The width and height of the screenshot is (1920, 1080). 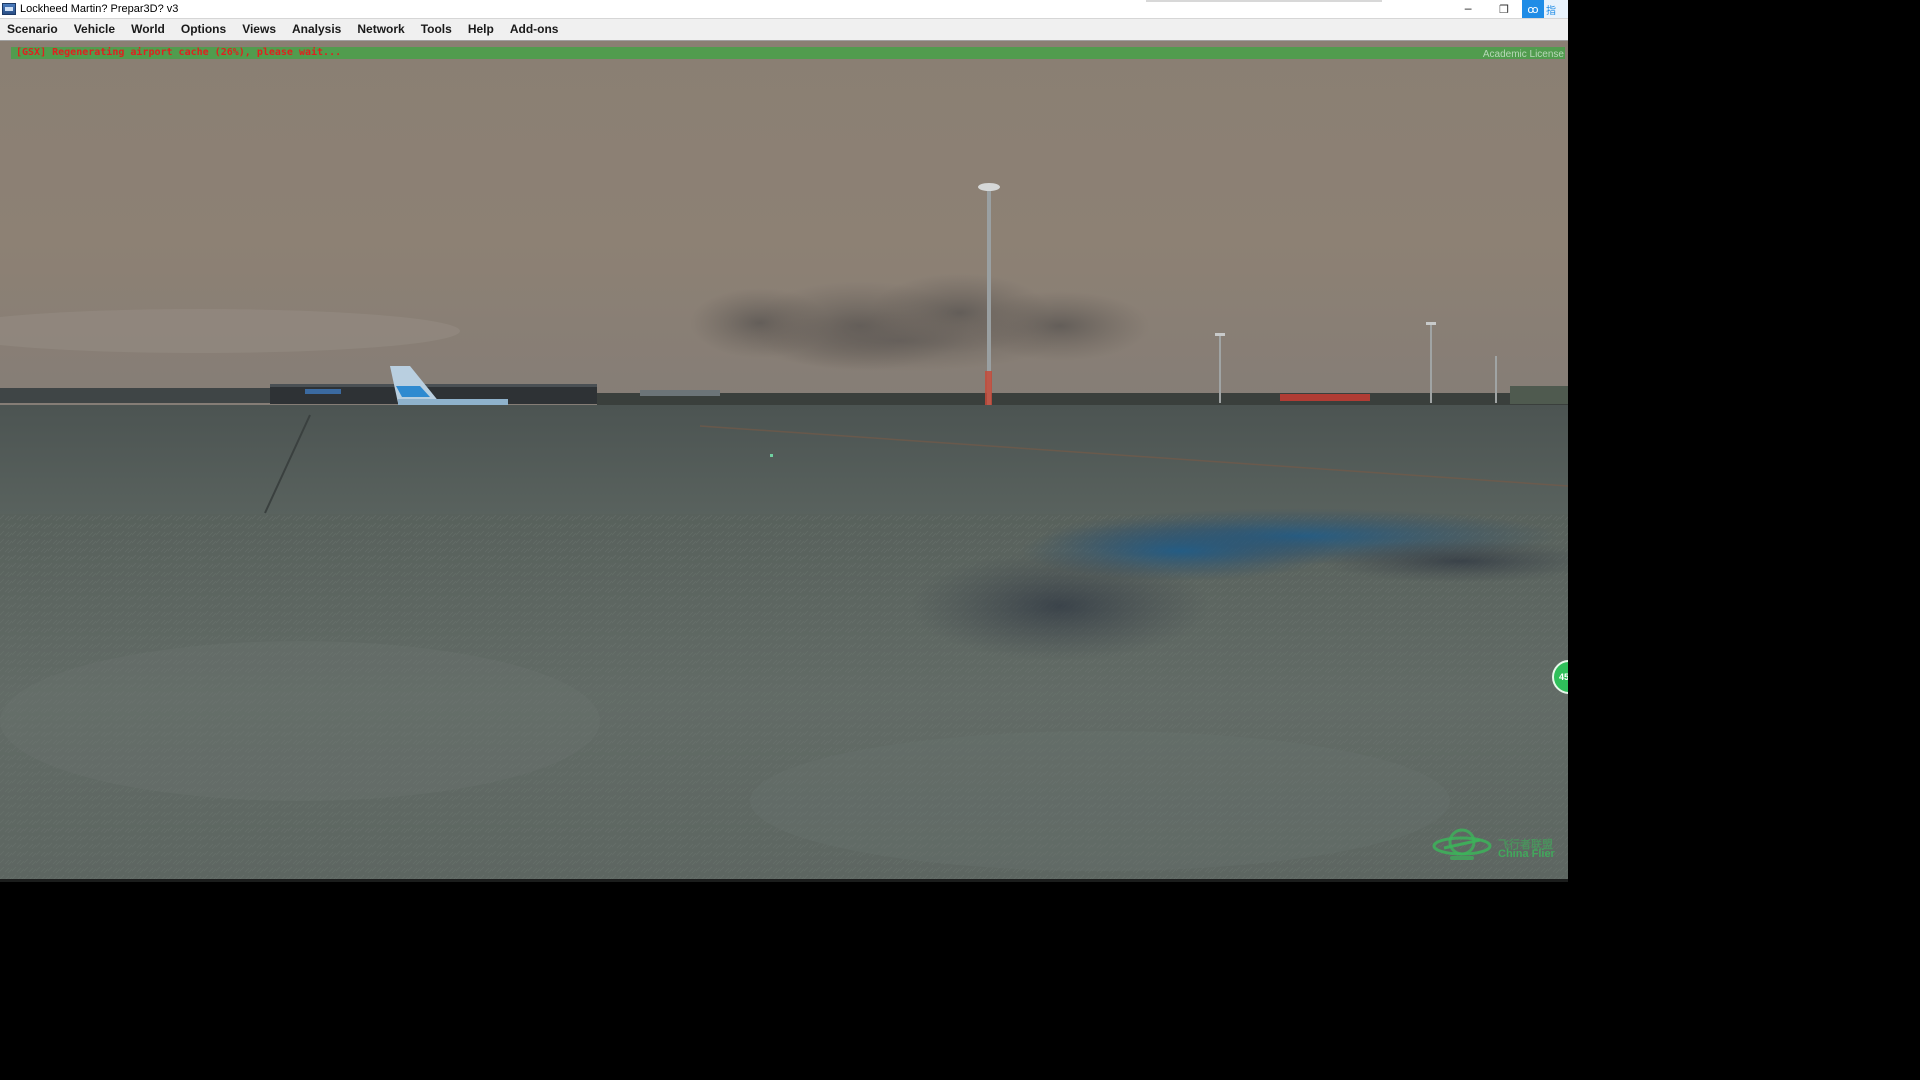 I want to click on menu-help: Help, so click(x=481, y=29).